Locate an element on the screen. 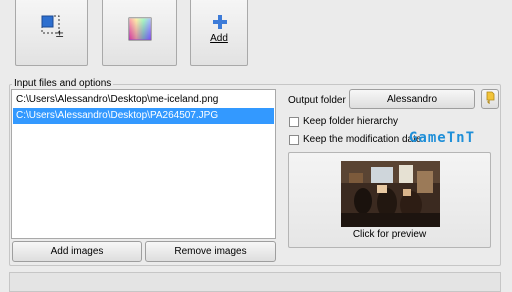 The height and width of the screenshot is (292, 512). add-images-label: Add images is located at coordinates (77, 251).